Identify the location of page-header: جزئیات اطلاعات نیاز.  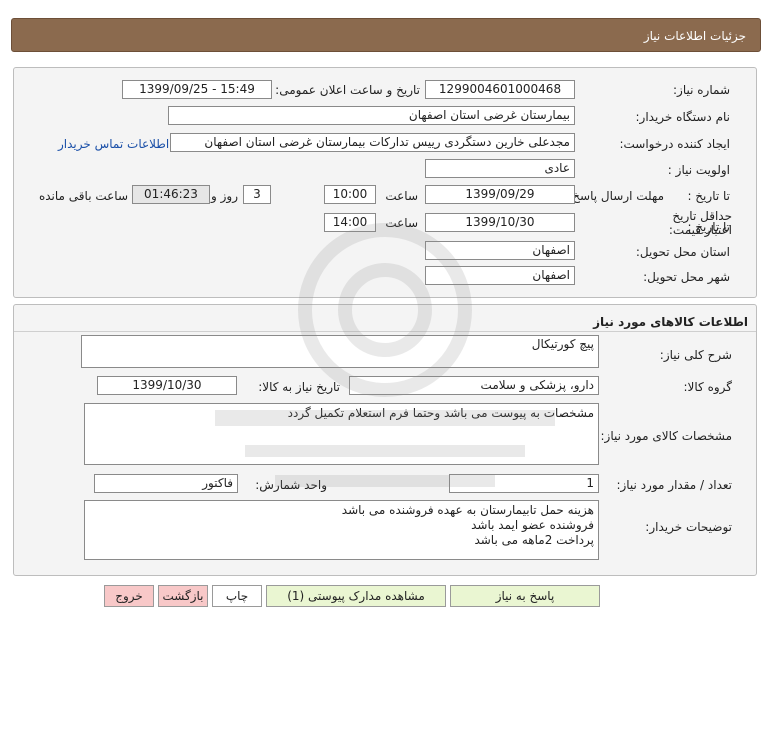
(386, 35).